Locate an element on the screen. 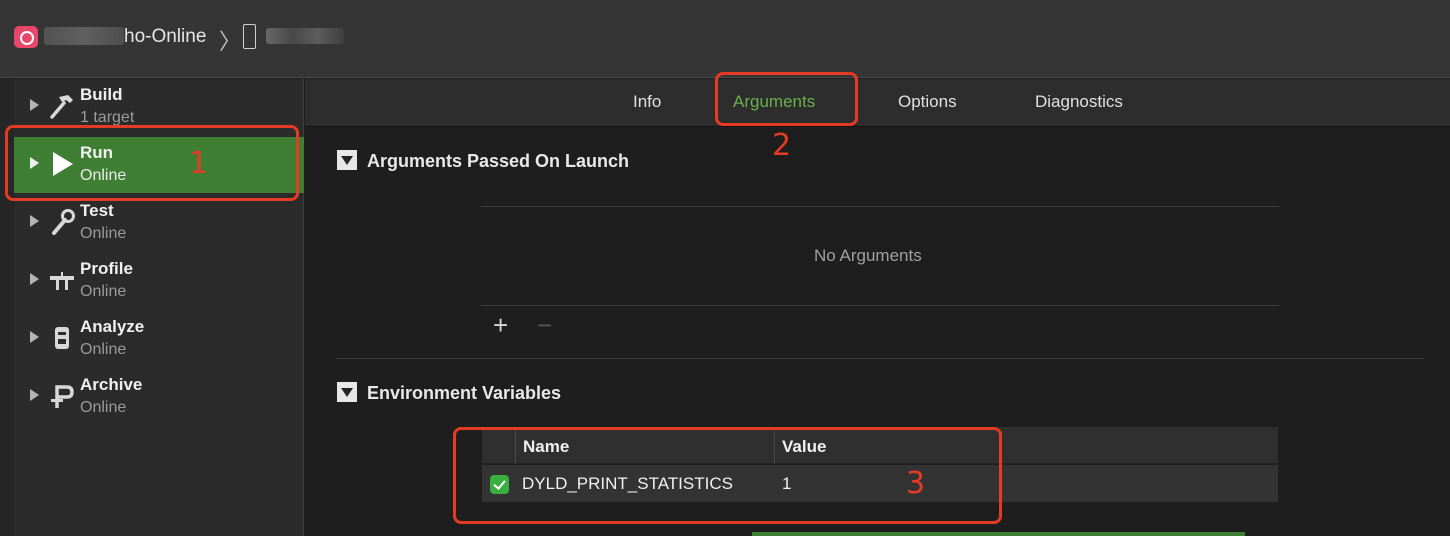  device-icon is located at coordinates (249, 36).